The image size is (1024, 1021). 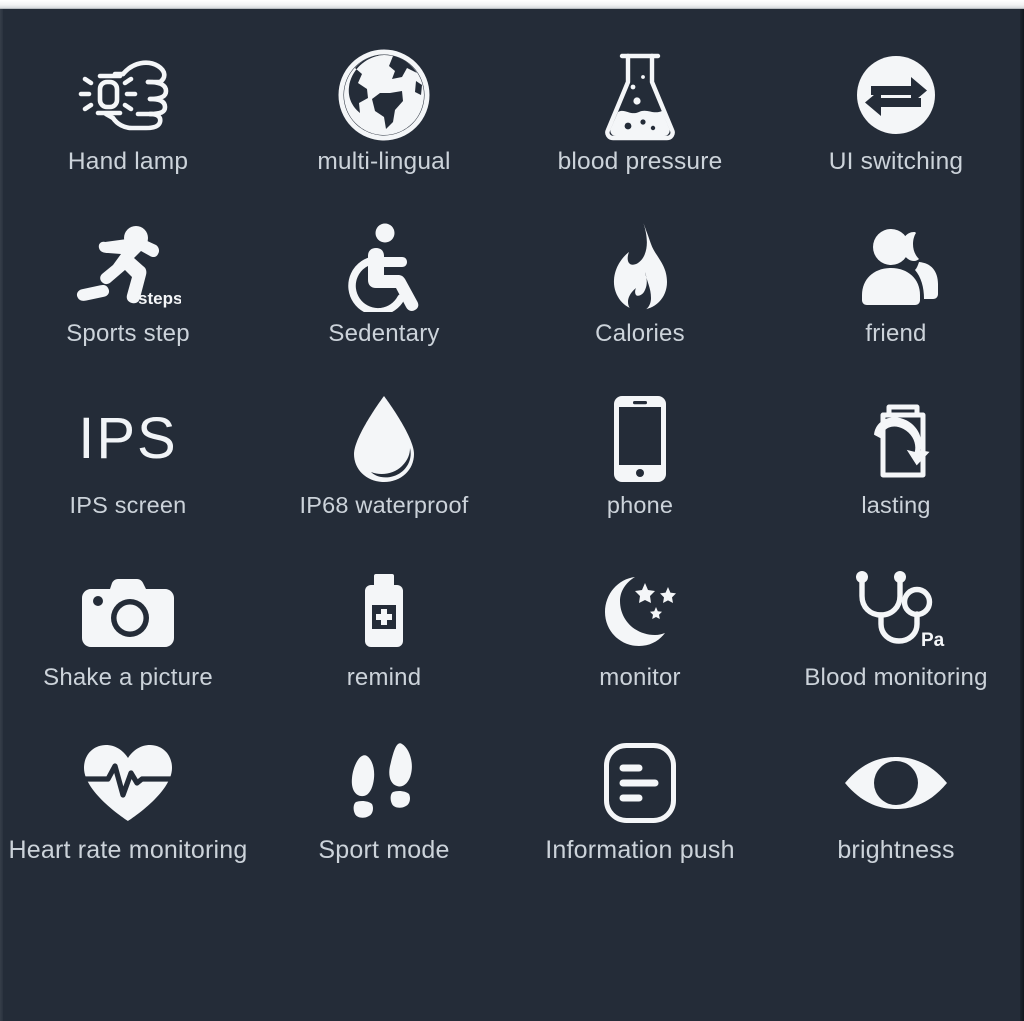 I want to click on feature-cell-information-push: Information push, so click(x=640, y=817).